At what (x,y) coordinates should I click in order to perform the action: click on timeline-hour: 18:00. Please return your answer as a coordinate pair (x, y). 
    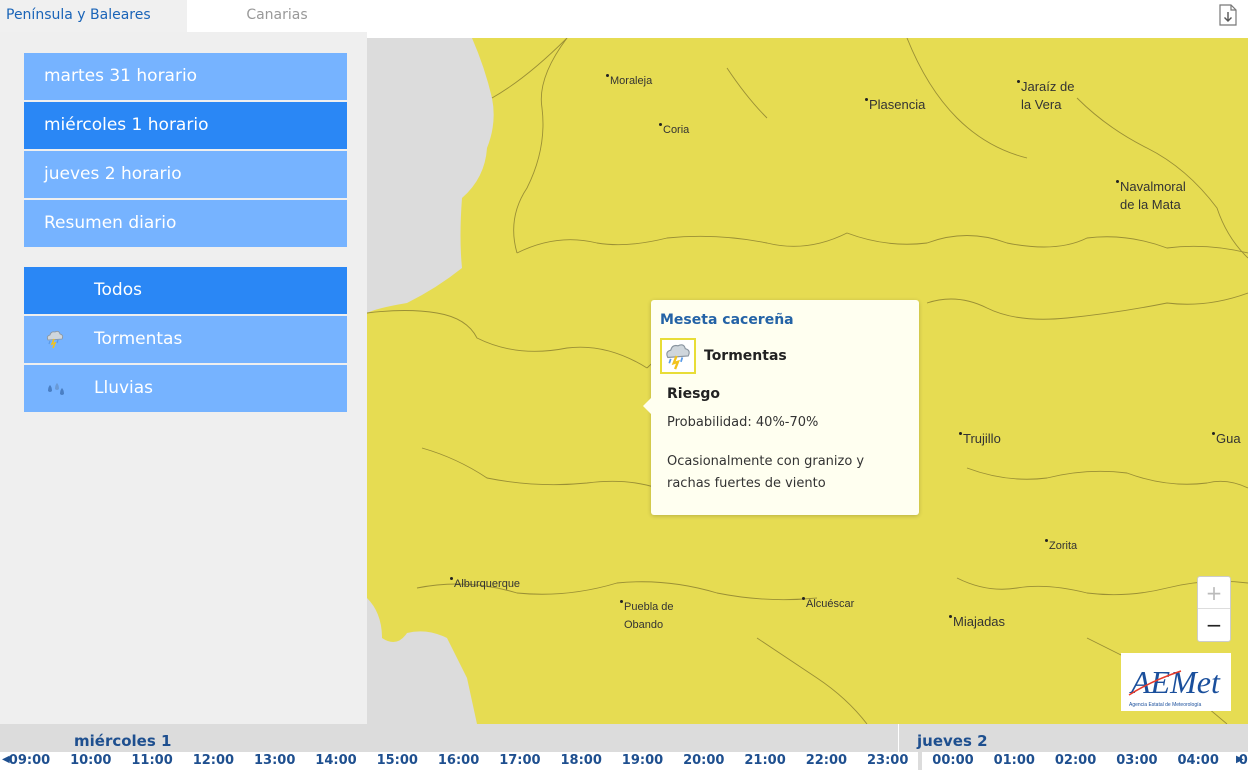
    Looking at the image, I should click on (580, 761).